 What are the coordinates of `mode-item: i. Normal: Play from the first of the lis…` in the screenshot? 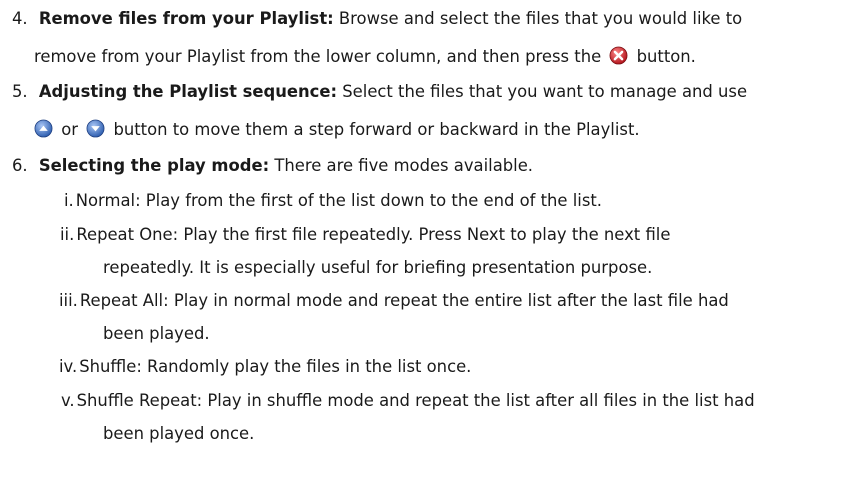 It's located at (333, 201).